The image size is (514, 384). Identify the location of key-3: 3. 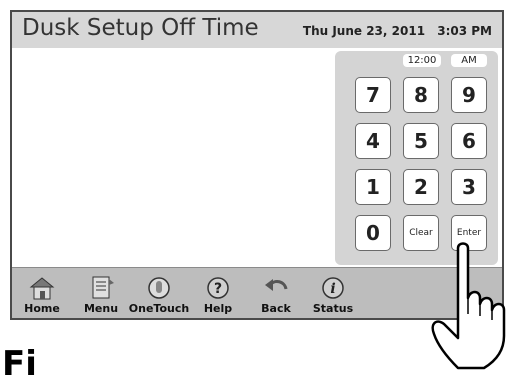
(469, 187).